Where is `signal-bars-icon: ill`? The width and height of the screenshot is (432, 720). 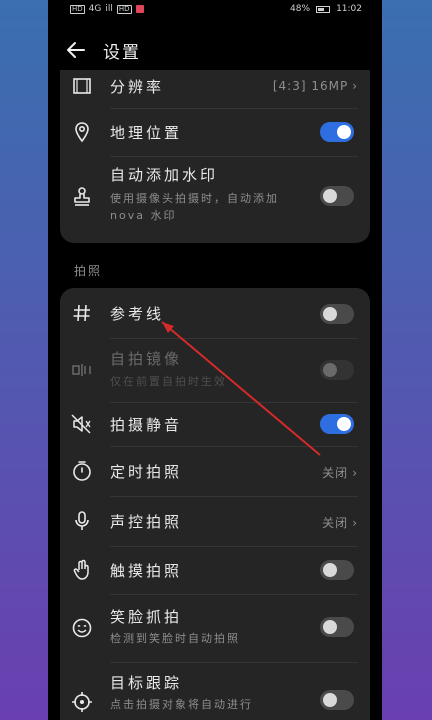 signal-bars-icon: ill is located at coordinates (109, 9).